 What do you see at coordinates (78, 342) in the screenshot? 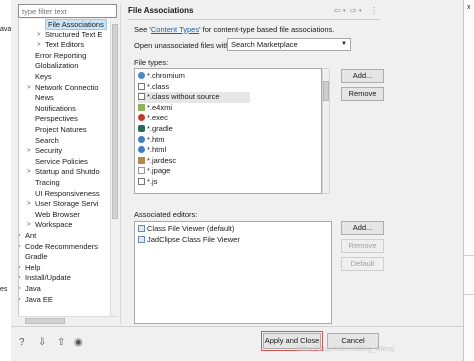
I see `record-icon: ◉` at bounding box center [78, 342].